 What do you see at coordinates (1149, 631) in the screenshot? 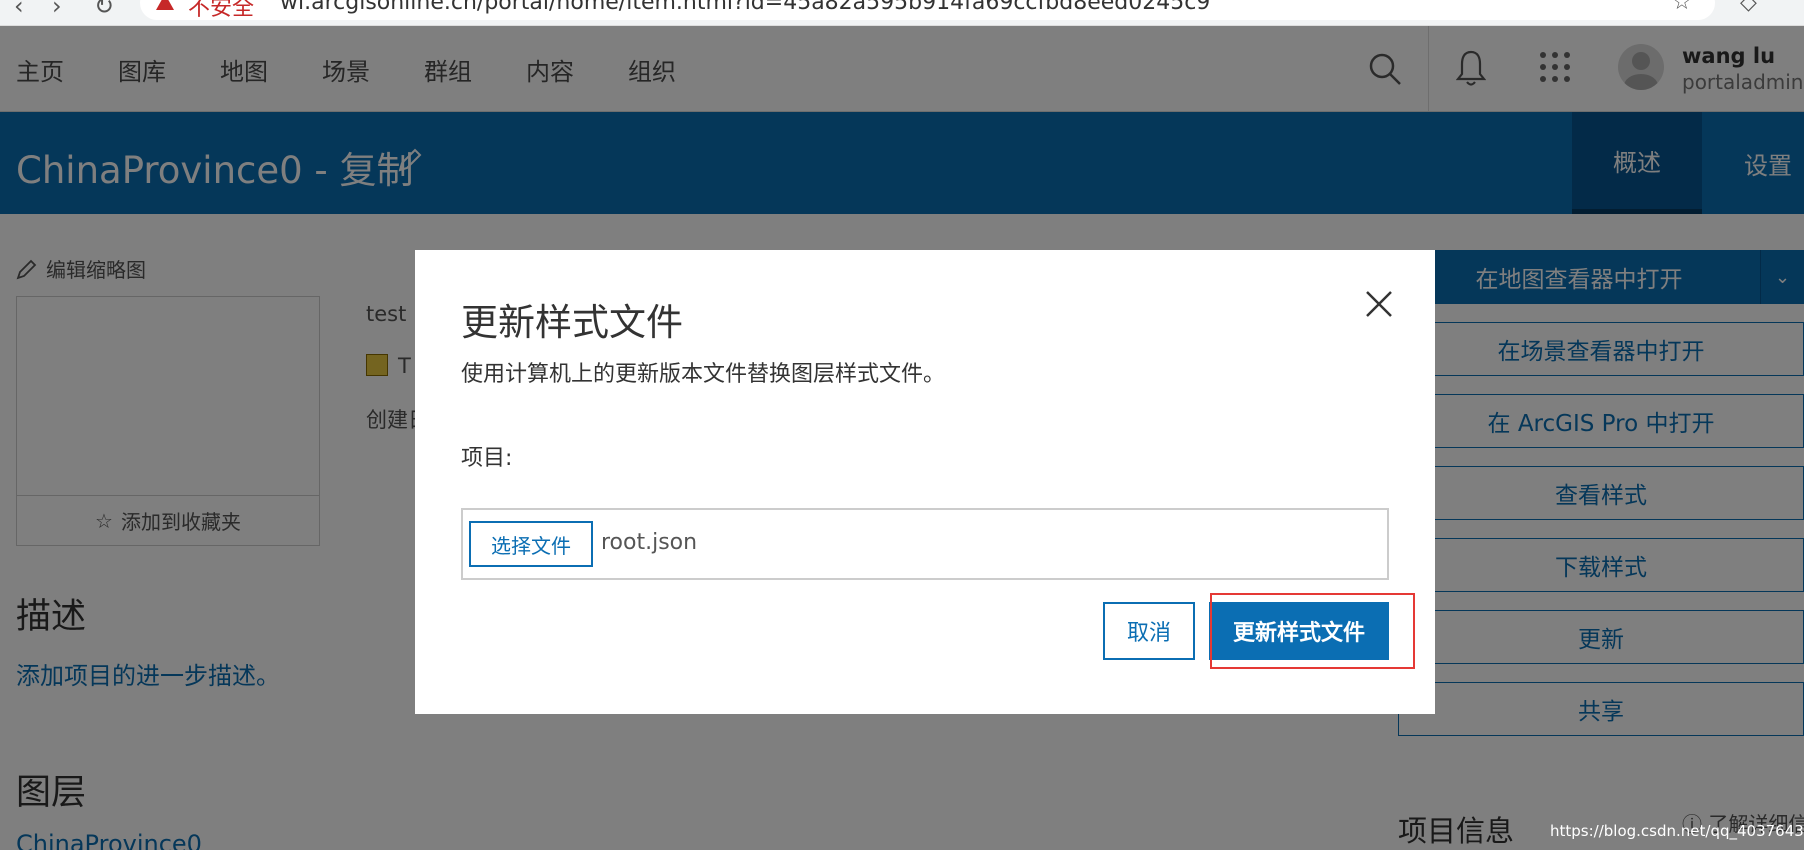
I see `cancel-button: 取消` at bounding box center [1149, 631].